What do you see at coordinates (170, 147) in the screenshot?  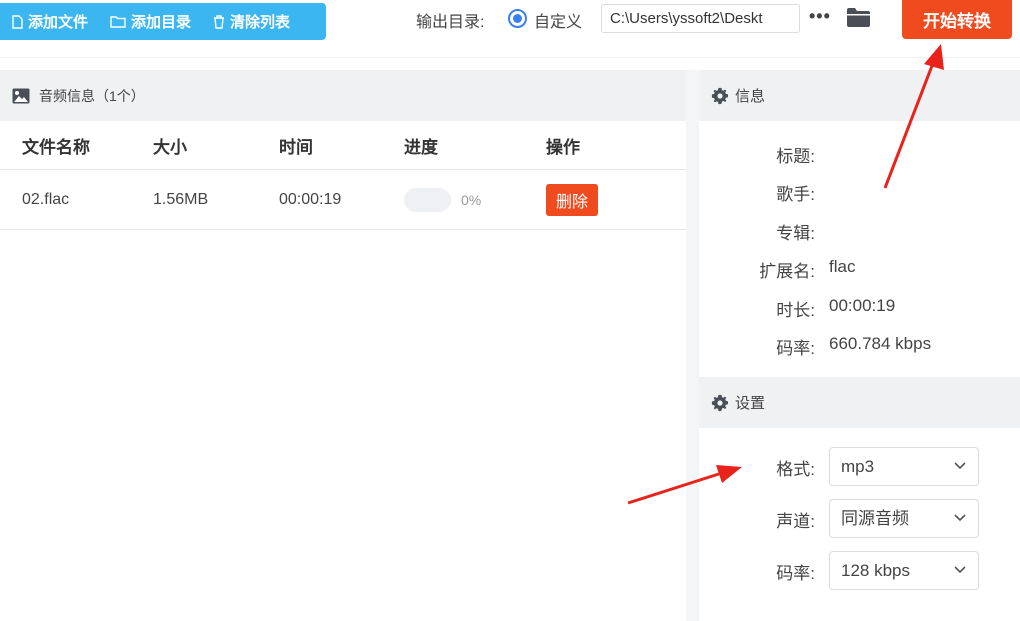 I see `column-header: 大小` at bounding box center [170, 147].